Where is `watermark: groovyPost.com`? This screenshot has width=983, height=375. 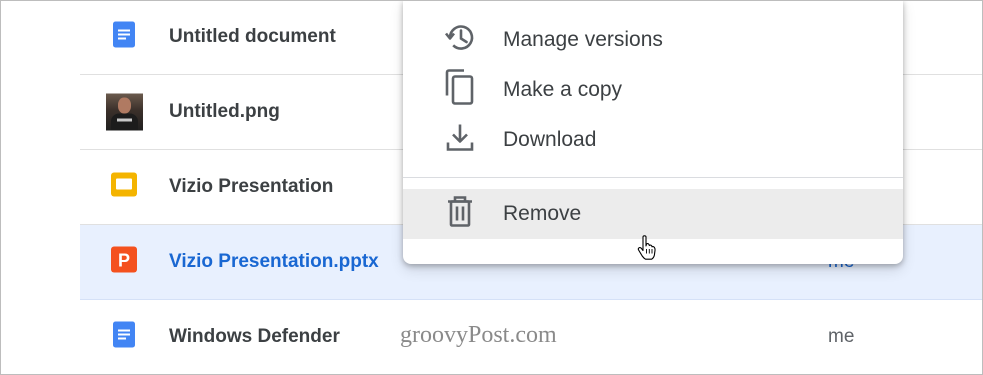
watermark: groovyPost.com is located at coordinates (478, 335).